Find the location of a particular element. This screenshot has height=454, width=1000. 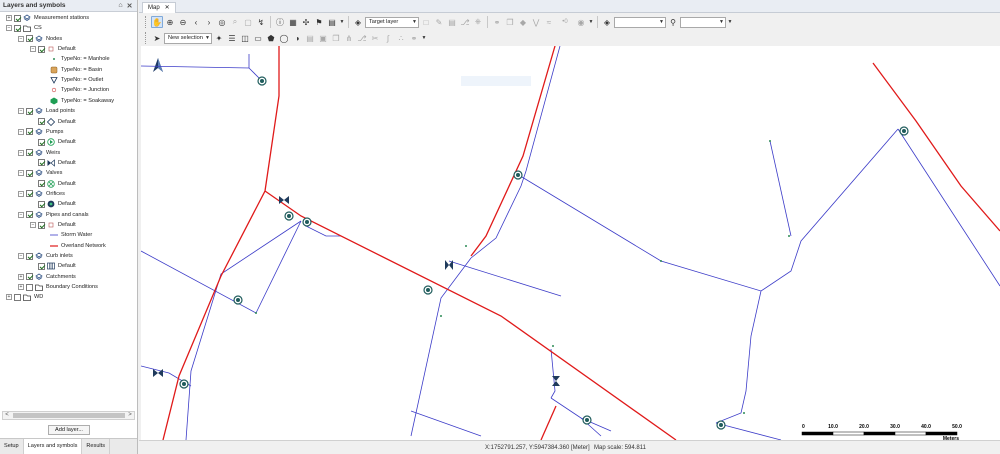

scroll-right-icon: > is located at coordinates (130, 415).